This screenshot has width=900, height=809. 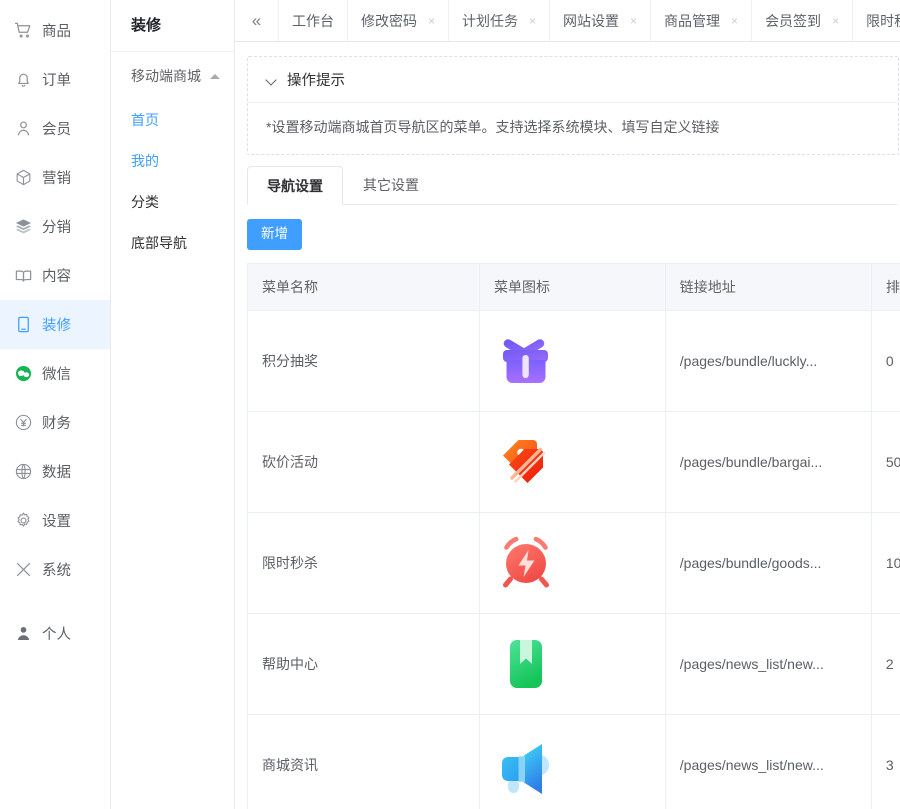 What do you see at coordinates (572, 286) in the screenshot?
I see `column-header-menu-icon: 菜单图标` at bounding box center [572, 286].